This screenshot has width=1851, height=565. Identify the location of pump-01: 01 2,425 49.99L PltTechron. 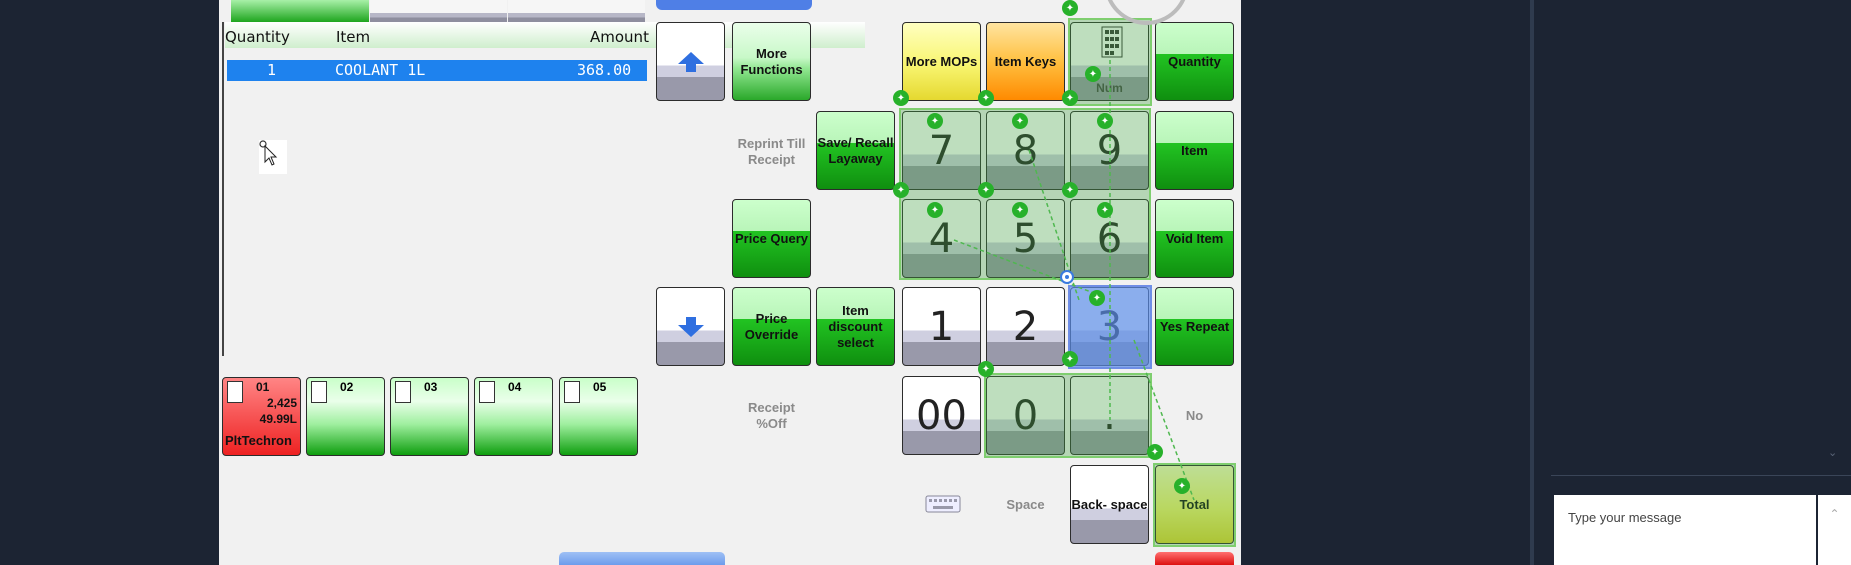
(261, 416).